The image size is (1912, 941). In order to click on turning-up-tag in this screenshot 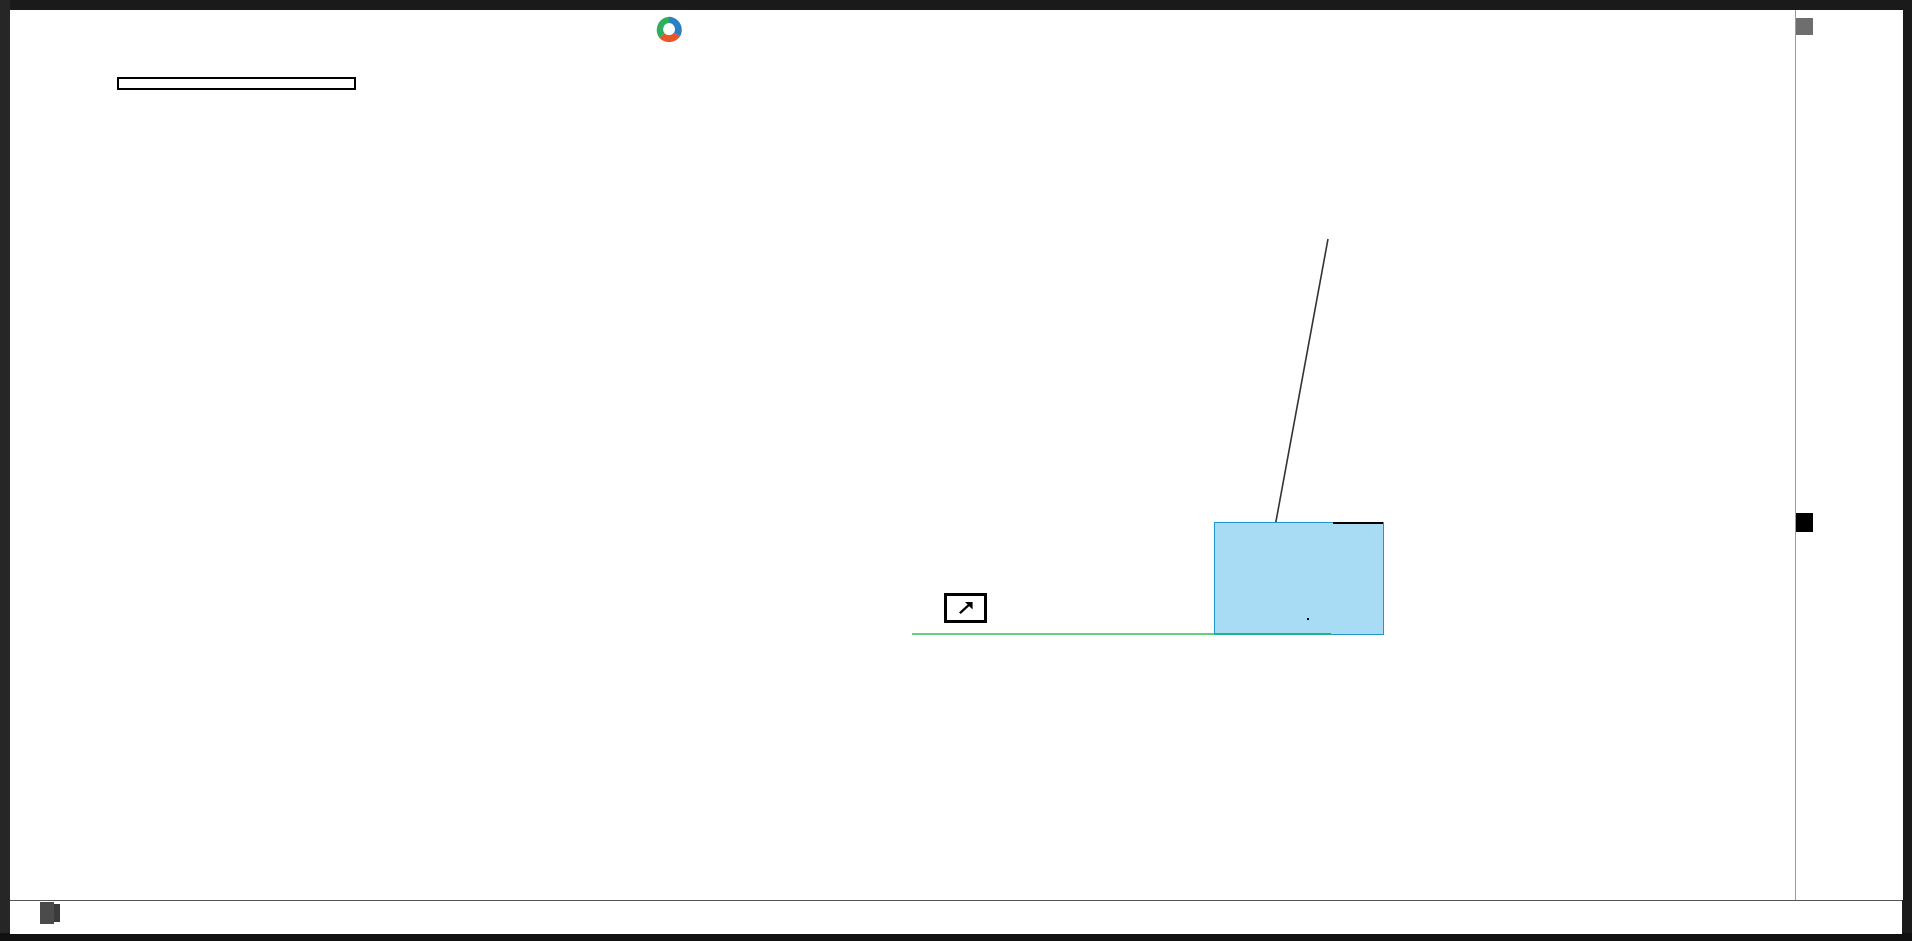, I will do `click(965, 608)`.